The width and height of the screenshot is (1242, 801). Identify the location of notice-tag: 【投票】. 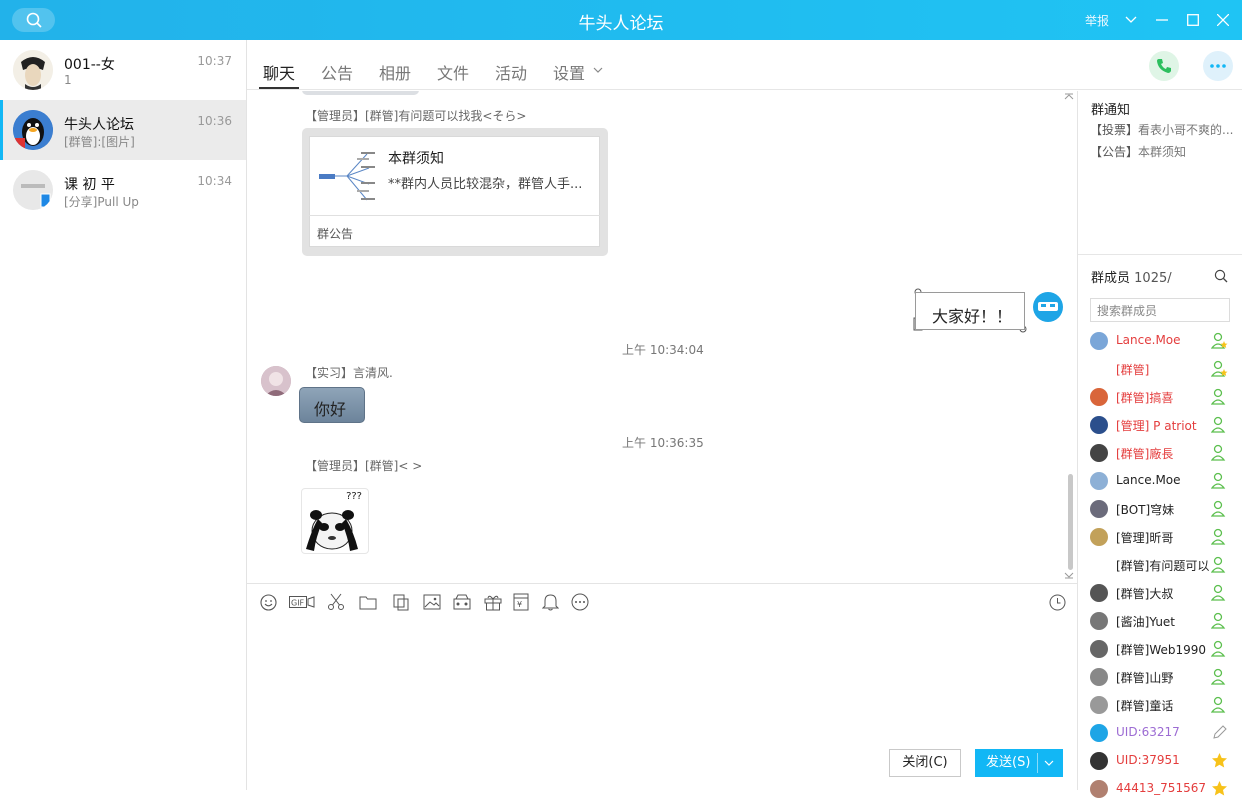
(1114, 130).